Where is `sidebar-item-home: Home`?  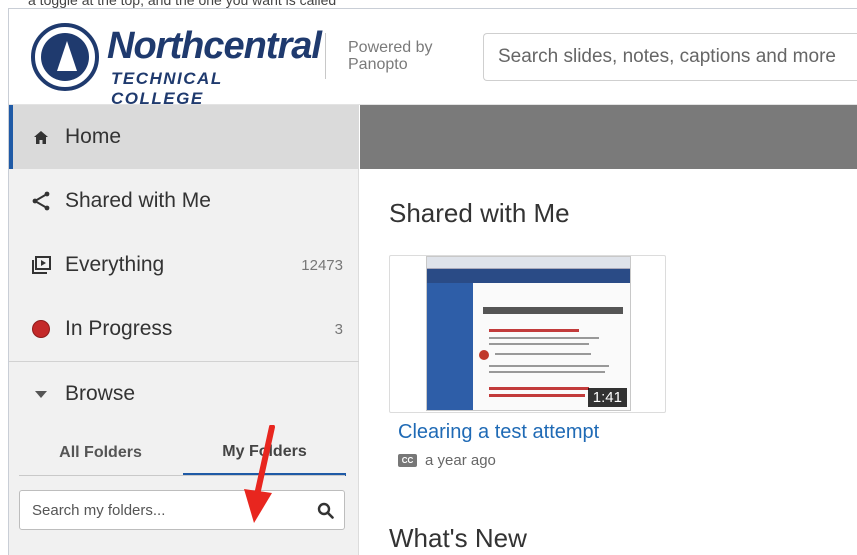 sidebar-item-home: Home is located at coordinates (184, 137).